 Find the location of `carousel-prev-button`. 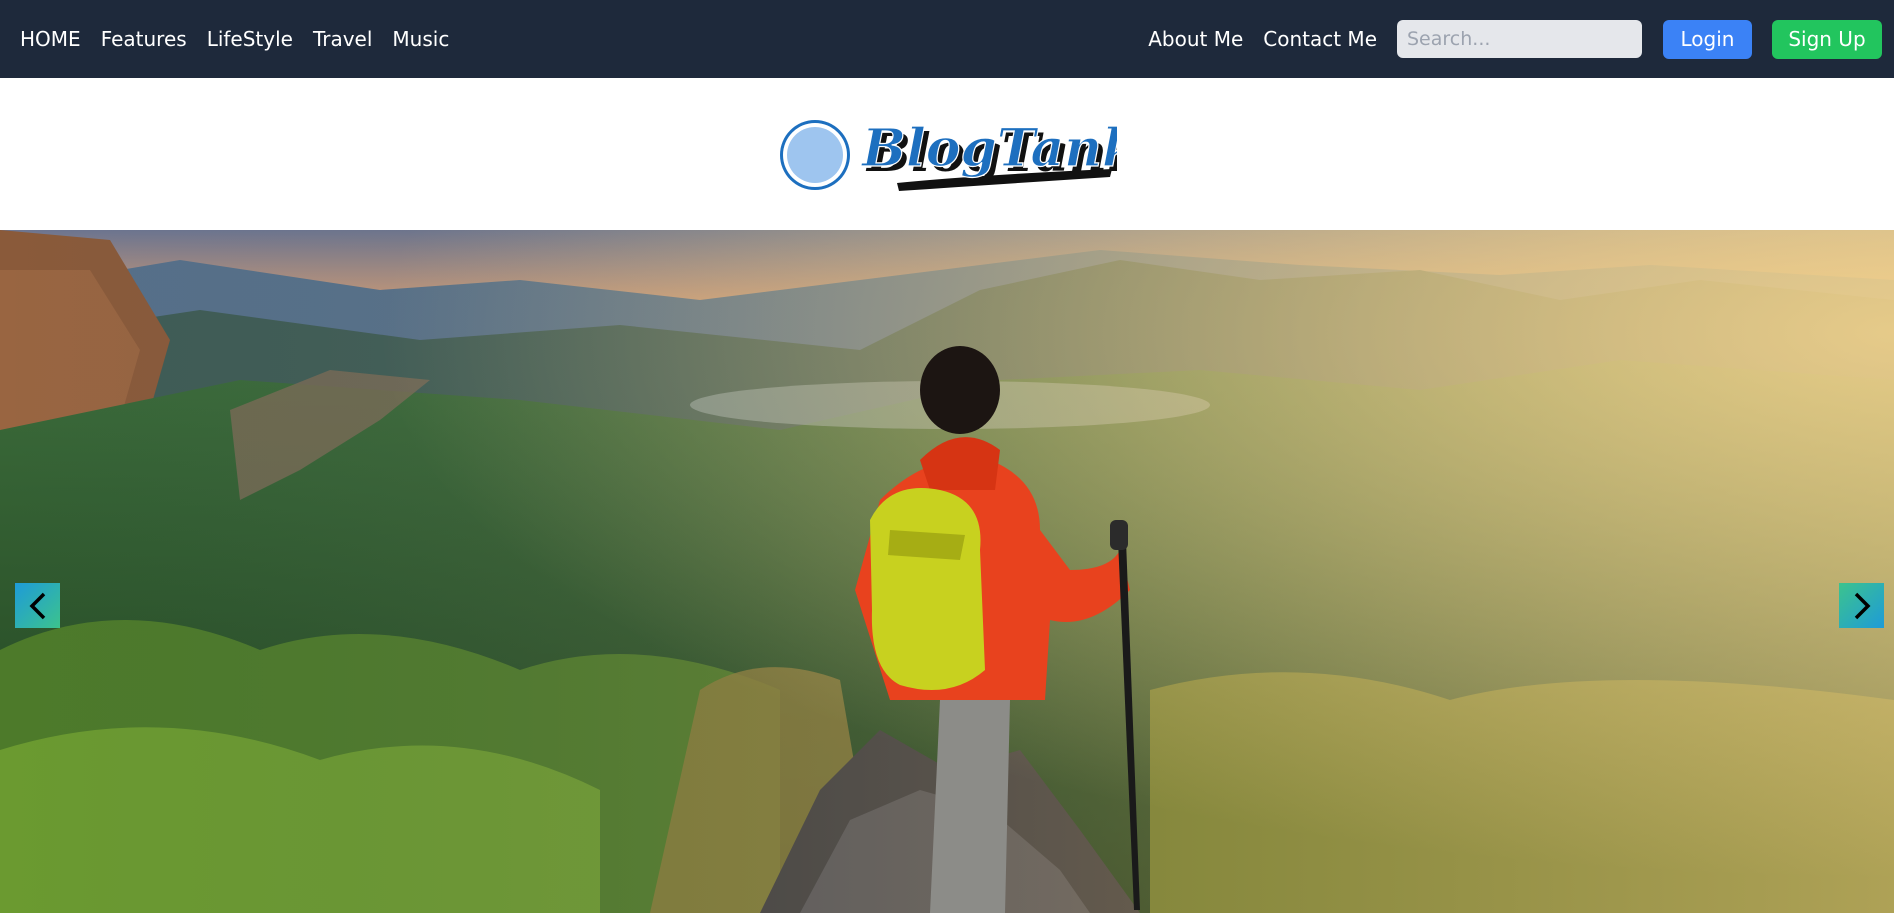

carousel-prev-button is located at coordinates (37, 605).